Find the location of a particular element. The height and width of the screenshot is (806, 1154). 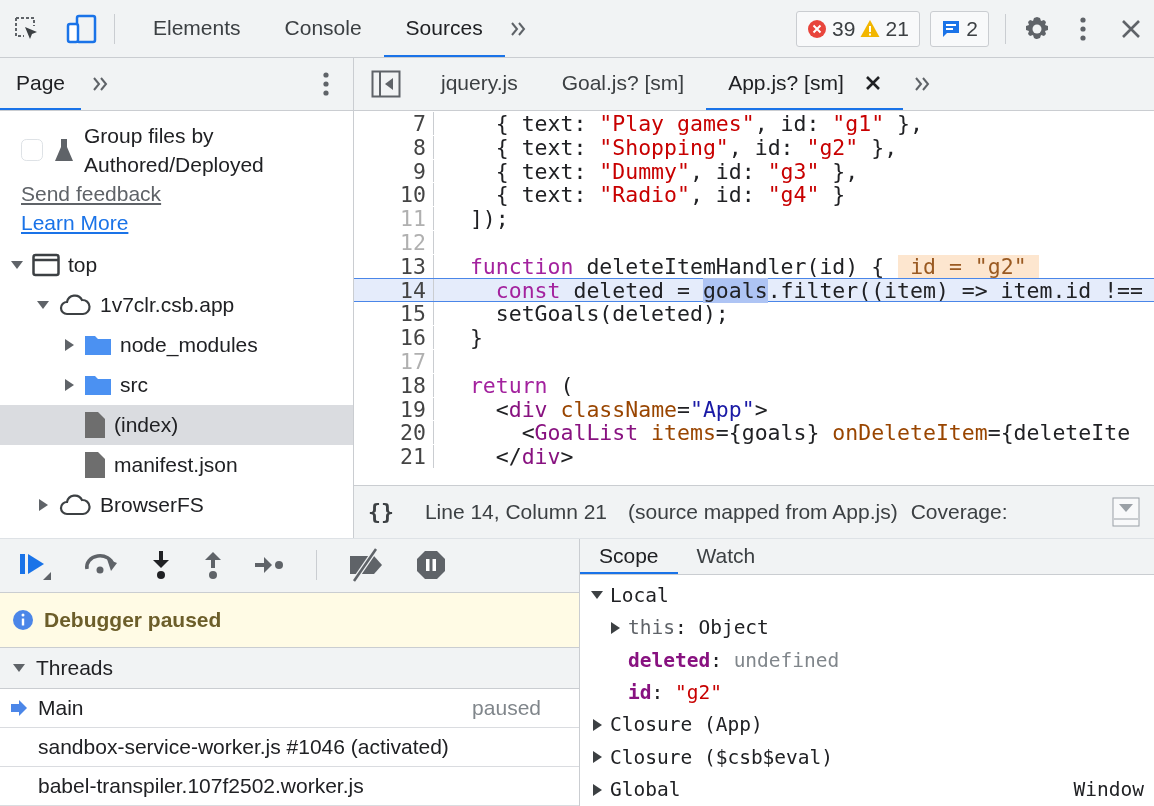

tree-item: src is located at coordinates (176, 385).